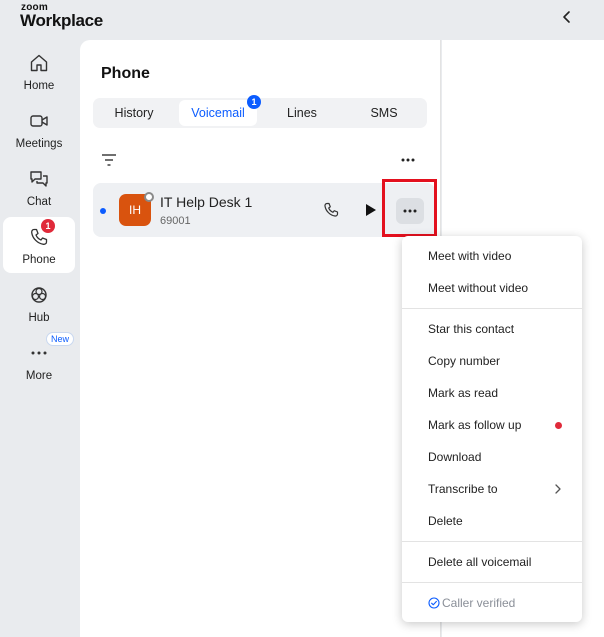 This screenshot has height=637, width=604. Describe the element at coordinates (331, 210) in the screenshot. I see `call-back-icon` at that location.